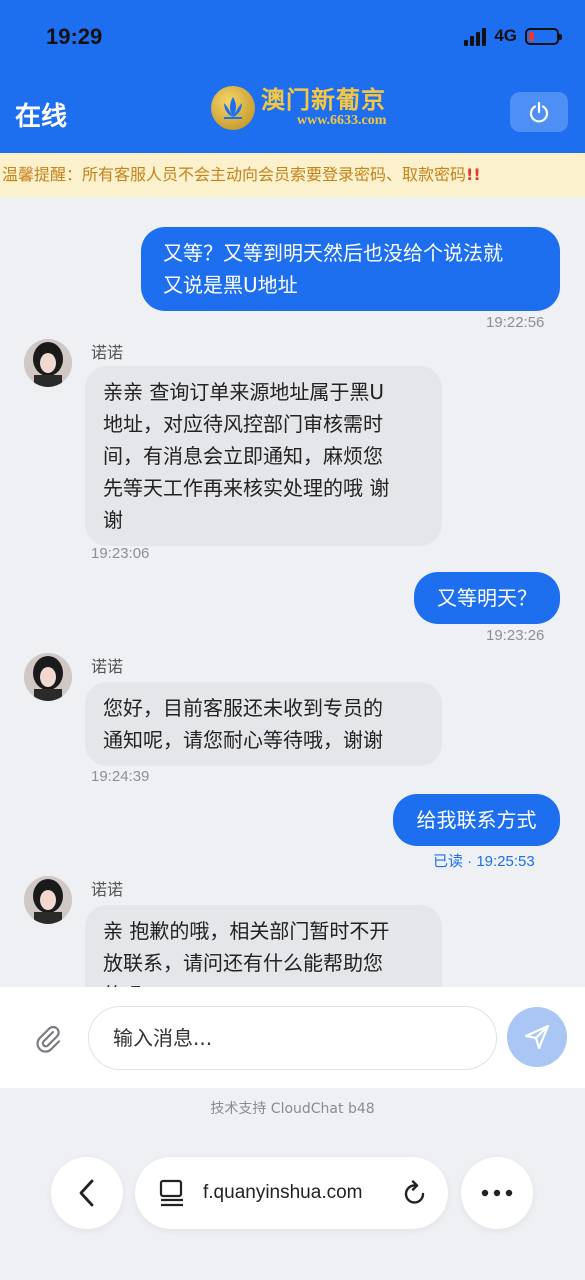 The width and height of the screenshot is (585, 1280). Describe the element at coordinates (484, 861) in the screenshot. I see `read-receipt-timestamp: 已读 · 19:25:53` at that location.